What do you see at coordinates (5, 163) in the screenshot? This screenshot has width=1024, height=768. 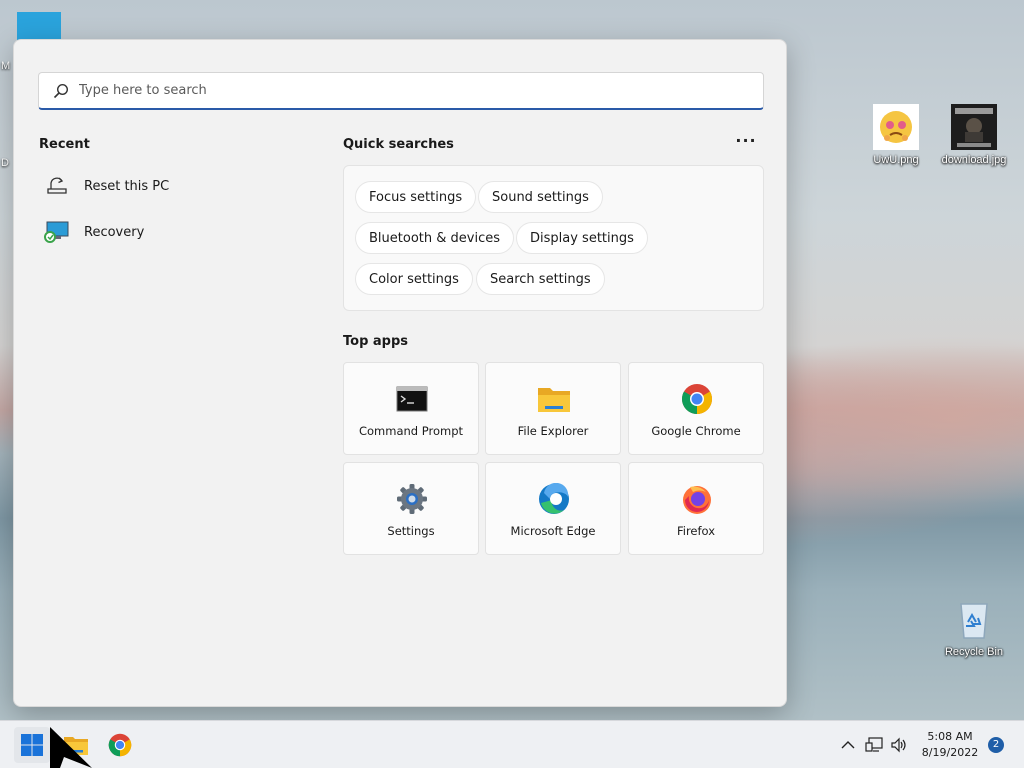 I see `desktop-edge-label: D` at bounding box center [5, 163].